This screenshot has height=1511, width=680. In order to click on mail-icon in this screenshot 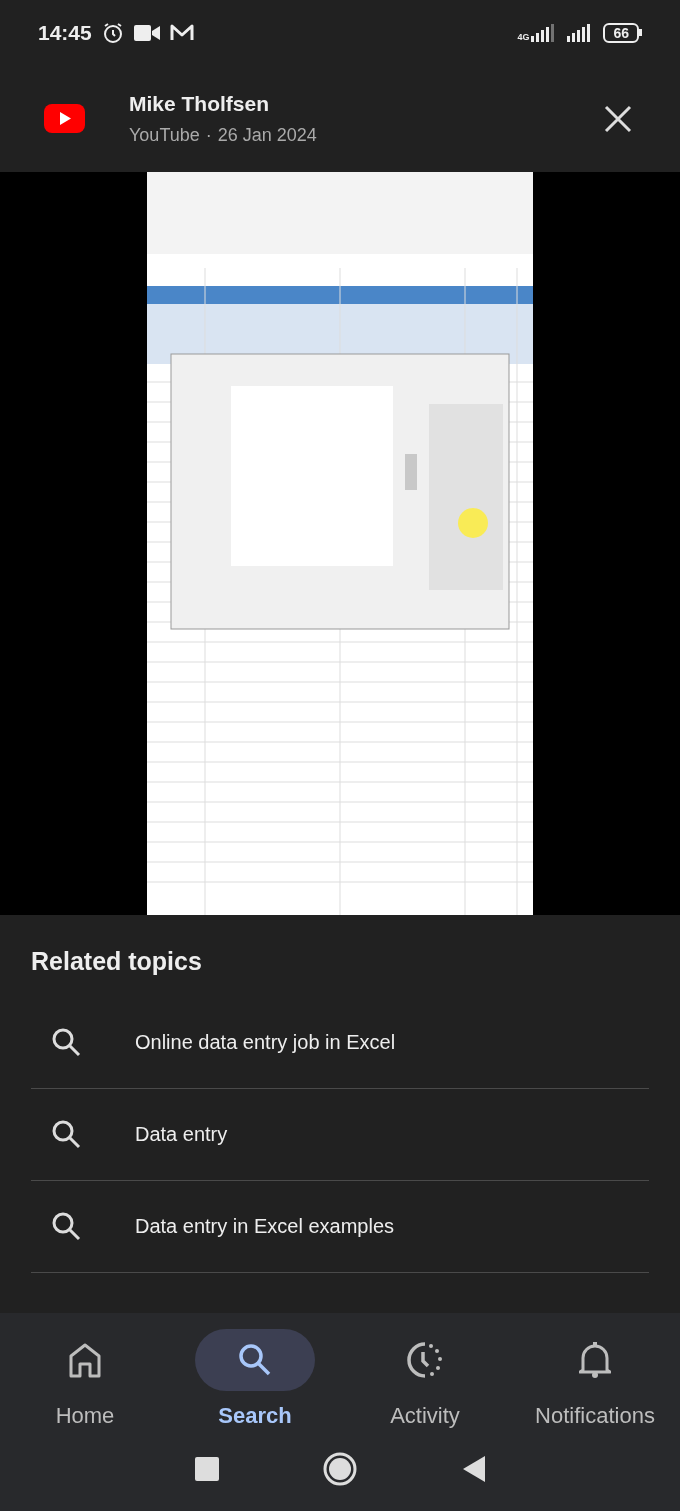, I will do `click(181, 32)`.